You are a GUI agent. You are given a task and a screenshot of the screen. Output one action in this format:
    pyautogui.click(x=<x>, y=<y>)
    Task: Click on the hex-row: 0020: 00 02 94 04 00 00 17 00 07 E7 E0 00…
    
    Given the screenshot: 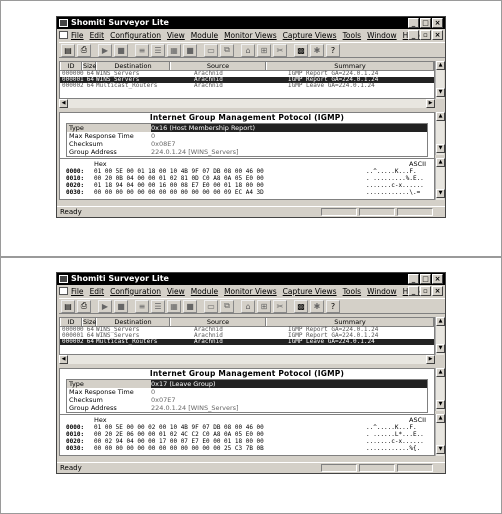 What is the action you would take?
    pyautogui.click(x=247, y=441)
    